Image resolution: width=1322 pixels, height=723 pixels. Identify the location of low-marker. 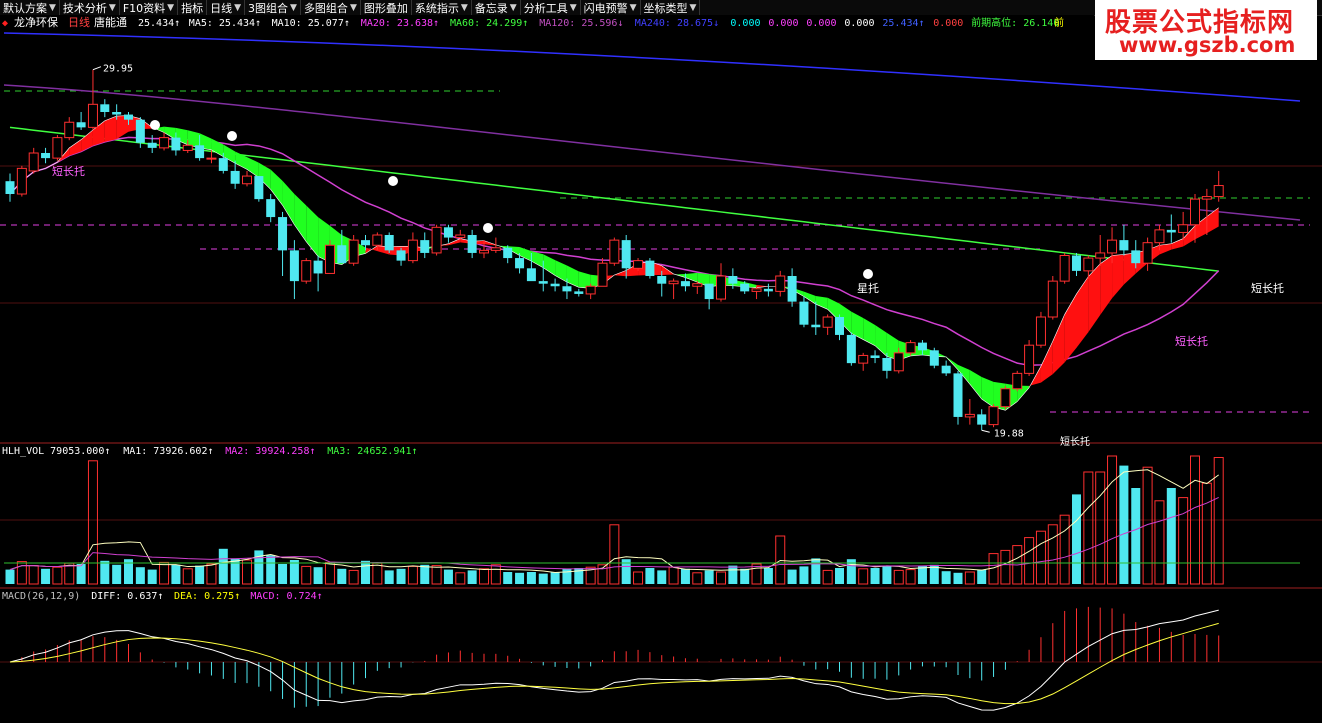
(985, 431).